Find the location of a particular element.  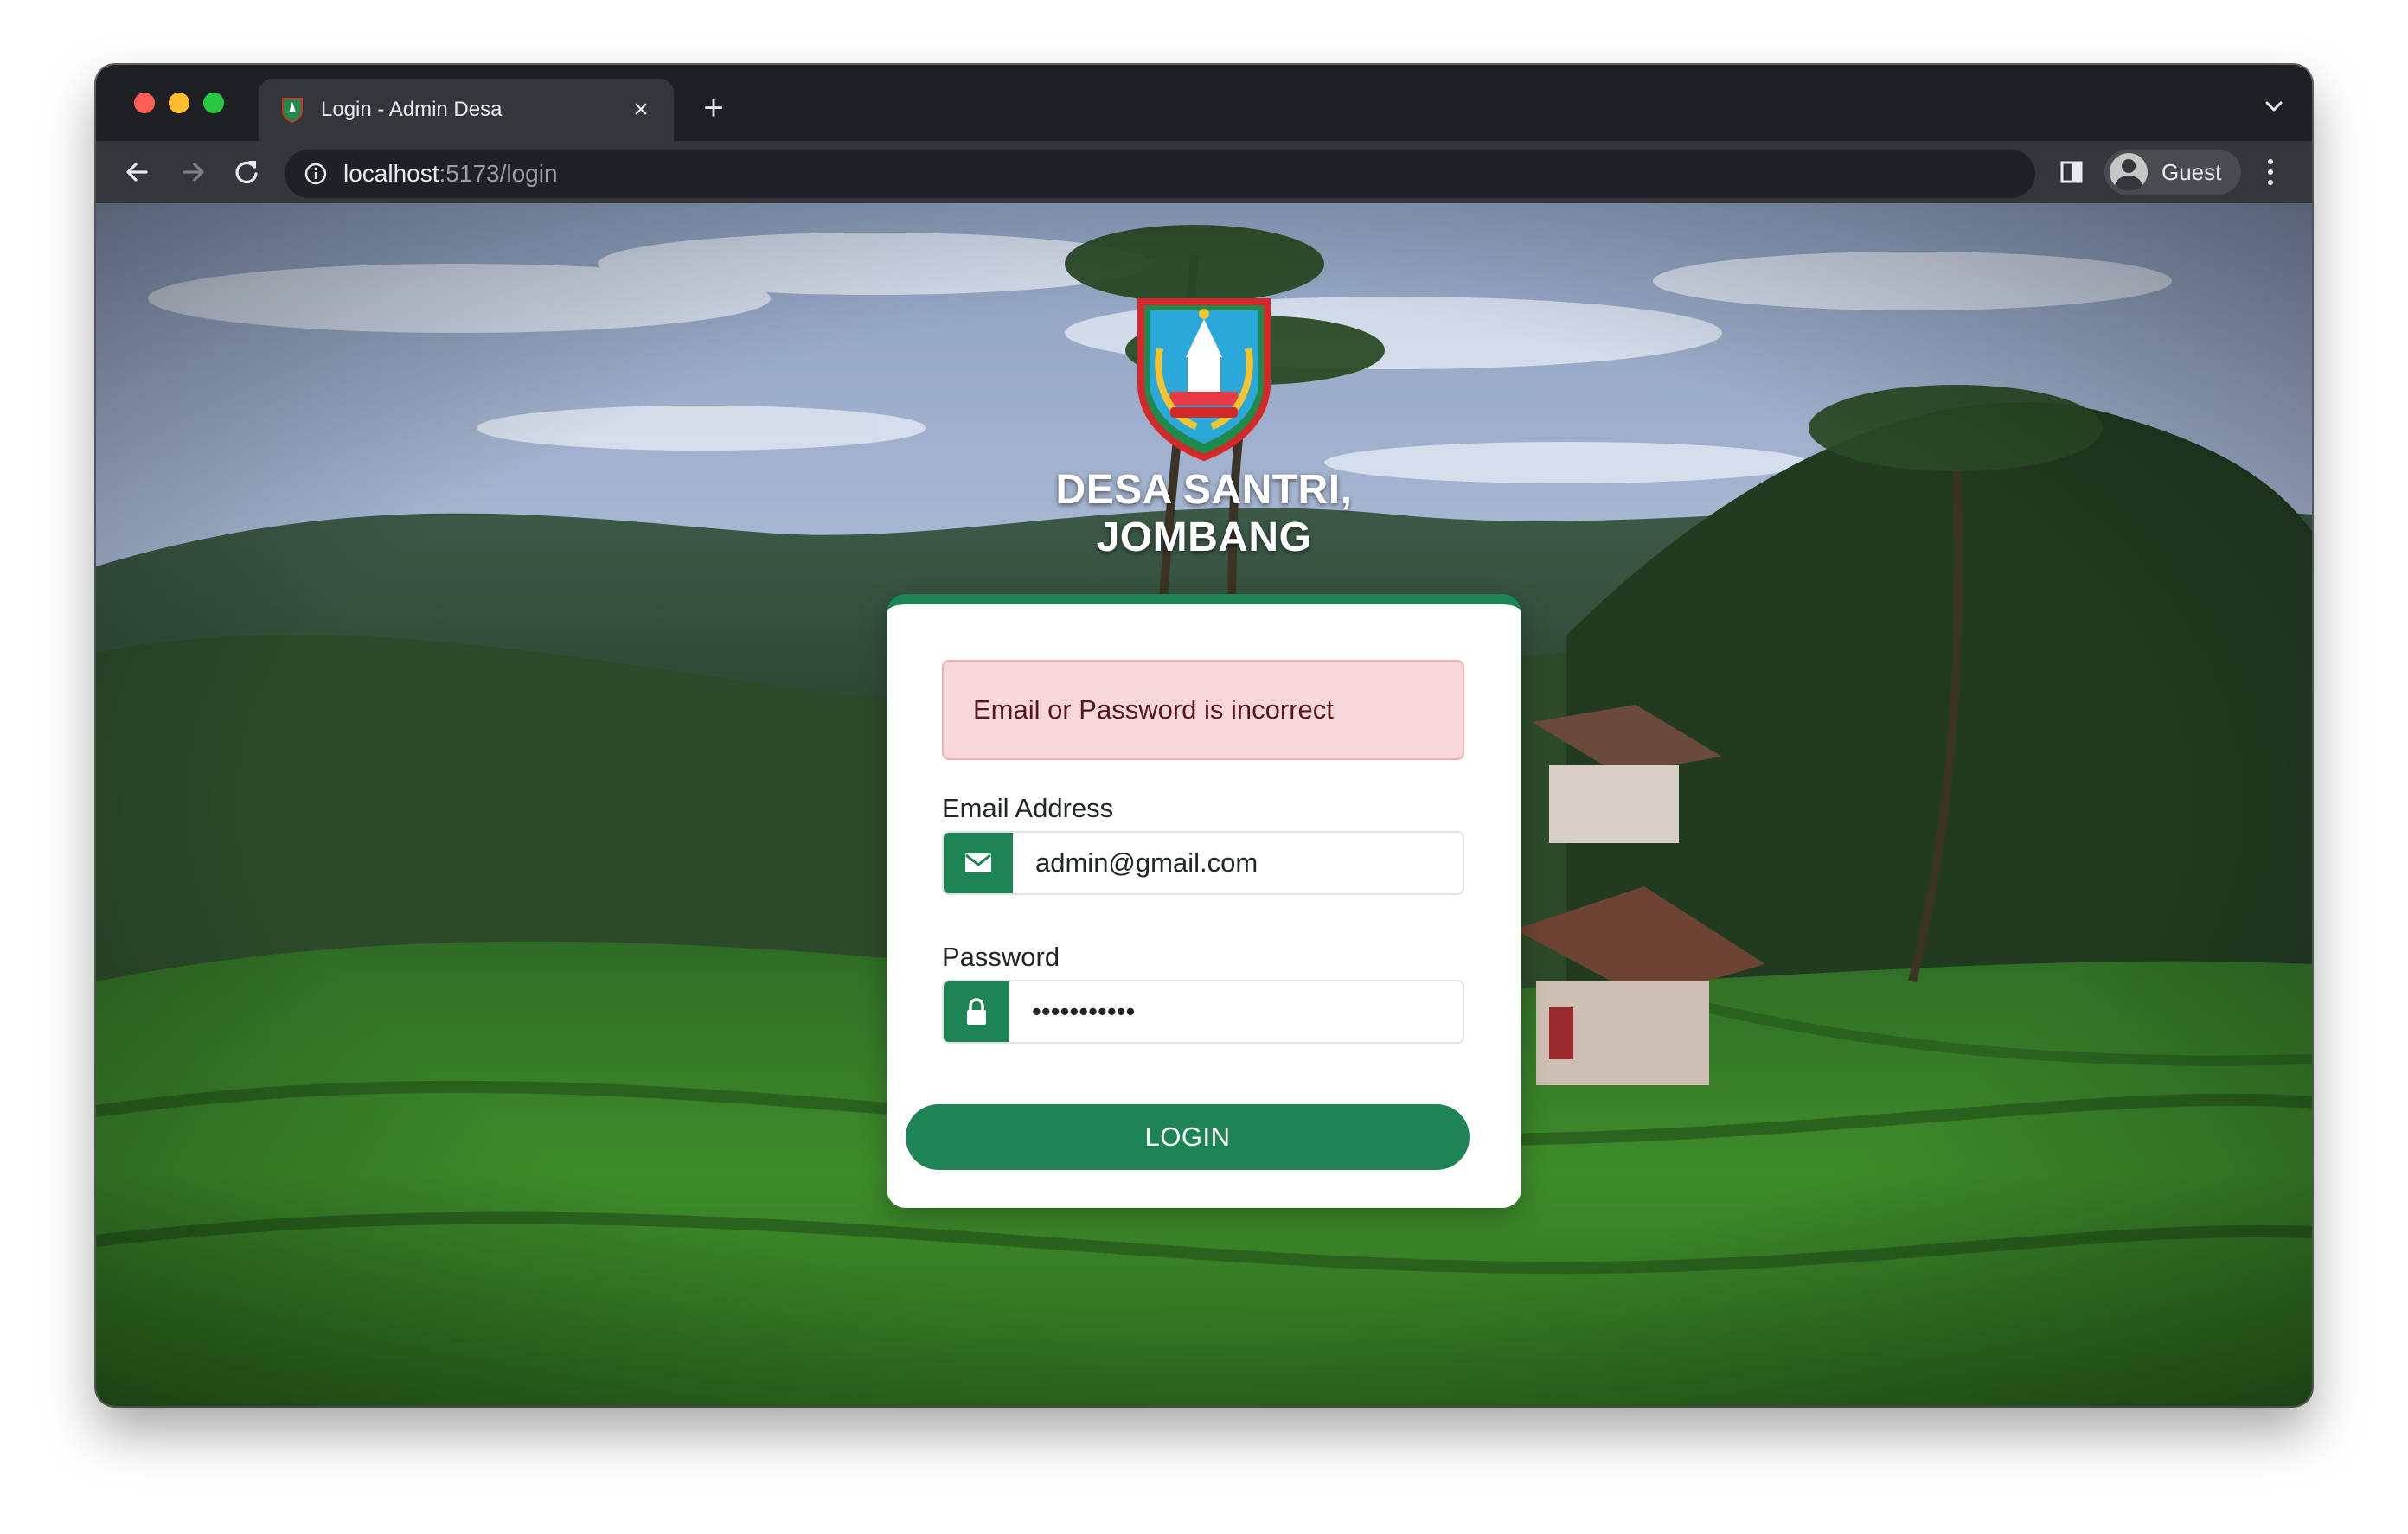

window-controls is located at coordinates (179, 103).